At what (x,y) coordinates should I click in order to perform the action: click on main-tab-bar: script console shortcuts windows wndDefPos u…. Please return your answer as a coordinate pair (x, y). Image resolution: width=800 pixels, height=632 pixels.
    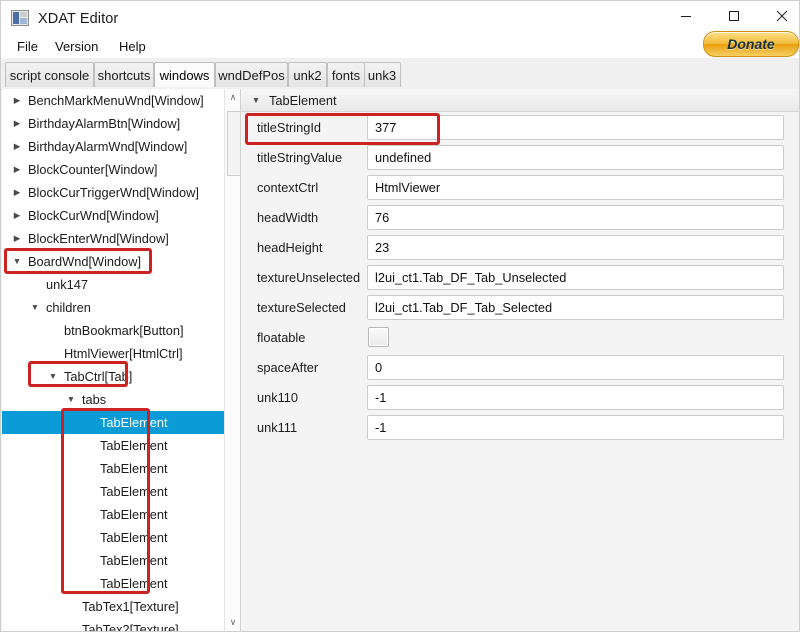
    Looking at the image, I should click on (400, 74).